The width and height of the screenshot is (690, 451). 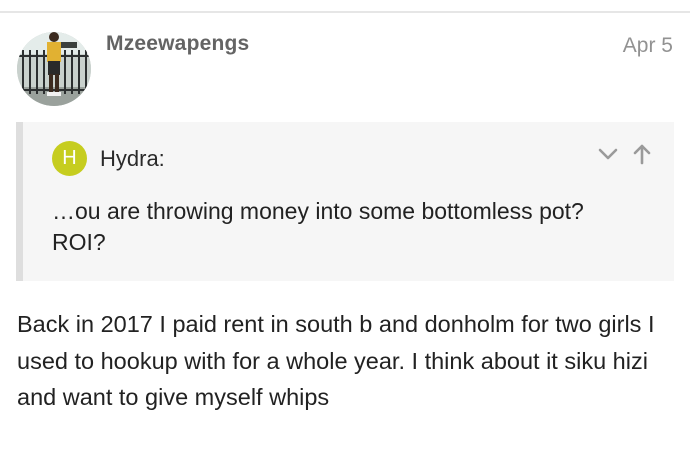 I want to click on post-username: Mzeewapengs, so click(x=177, y=44).